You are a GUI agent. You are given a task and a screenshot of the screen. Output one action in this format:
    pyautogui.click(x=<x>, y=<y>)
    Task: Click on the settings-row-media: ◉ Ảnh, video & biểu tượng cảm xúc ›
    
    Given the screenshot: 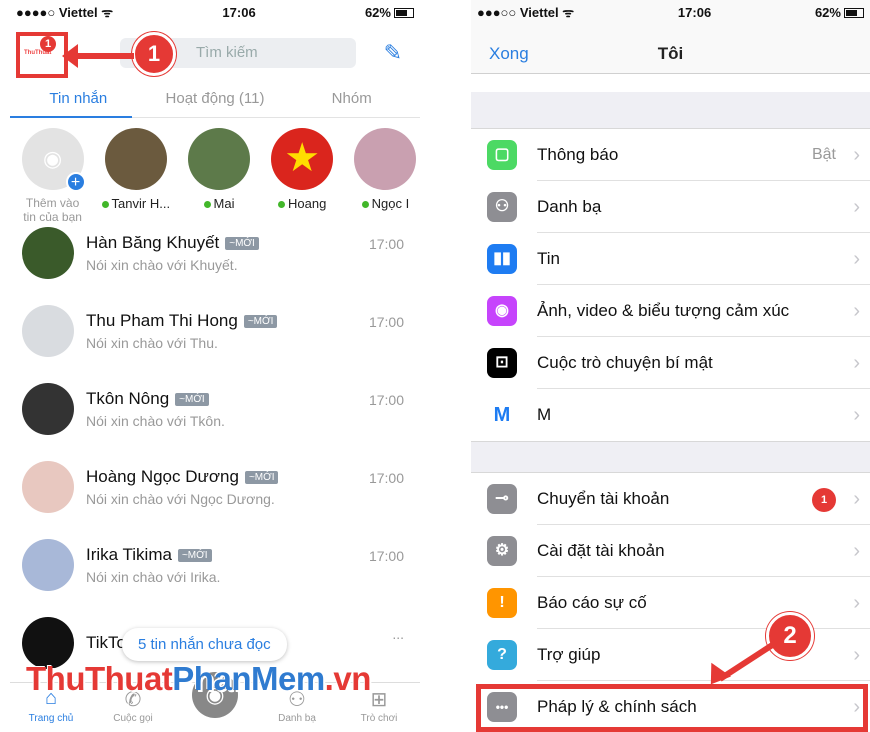 What is the action you would take?
    pyautogui.click(x=670, y=311)
    